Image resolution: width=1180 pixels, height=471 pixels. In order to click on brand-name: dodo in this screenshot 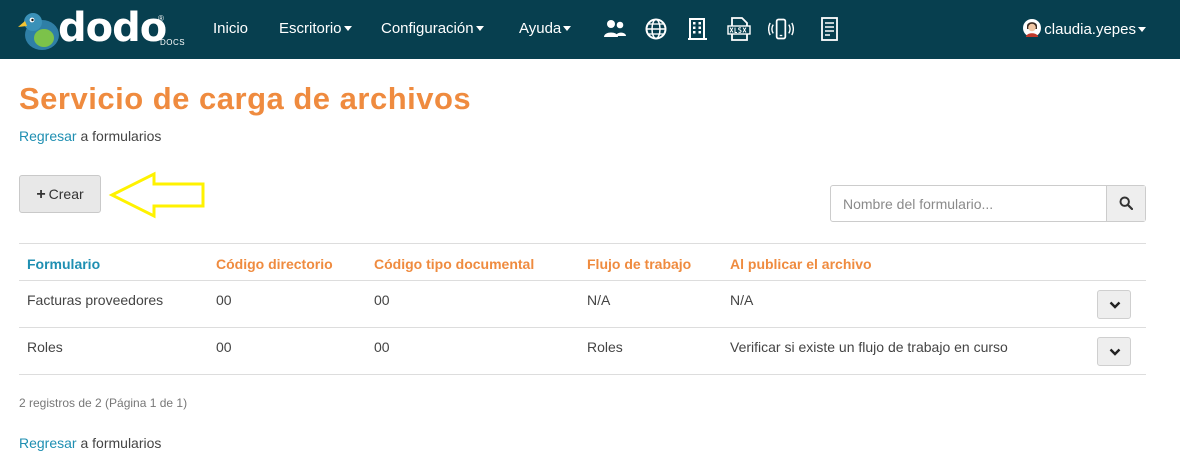, I will do `click(112, 28)`.